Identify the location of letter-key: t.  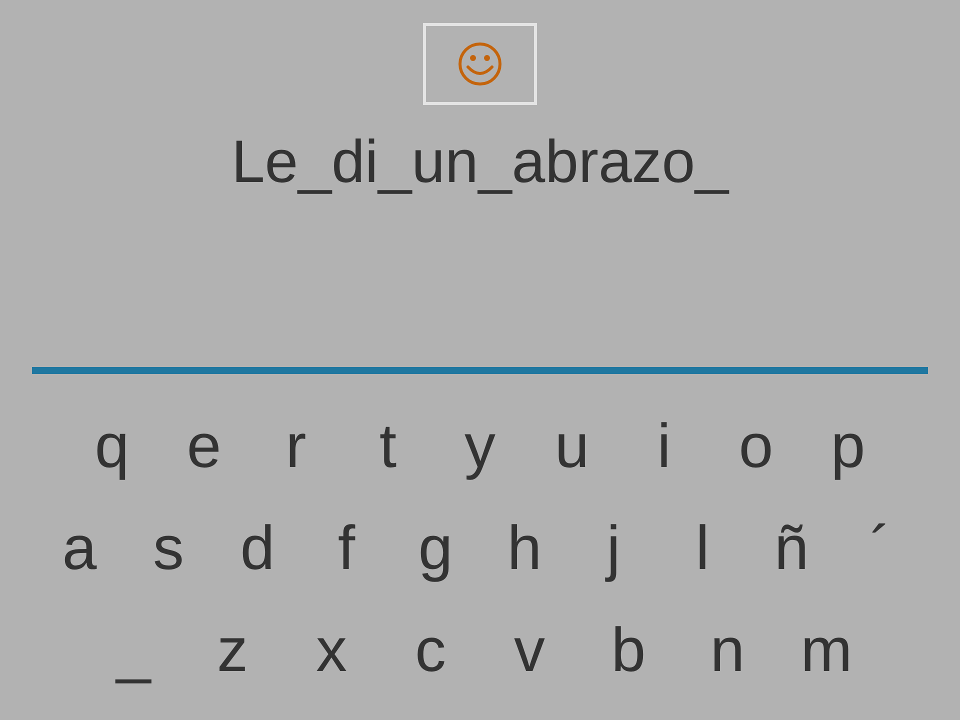
(388, 447).